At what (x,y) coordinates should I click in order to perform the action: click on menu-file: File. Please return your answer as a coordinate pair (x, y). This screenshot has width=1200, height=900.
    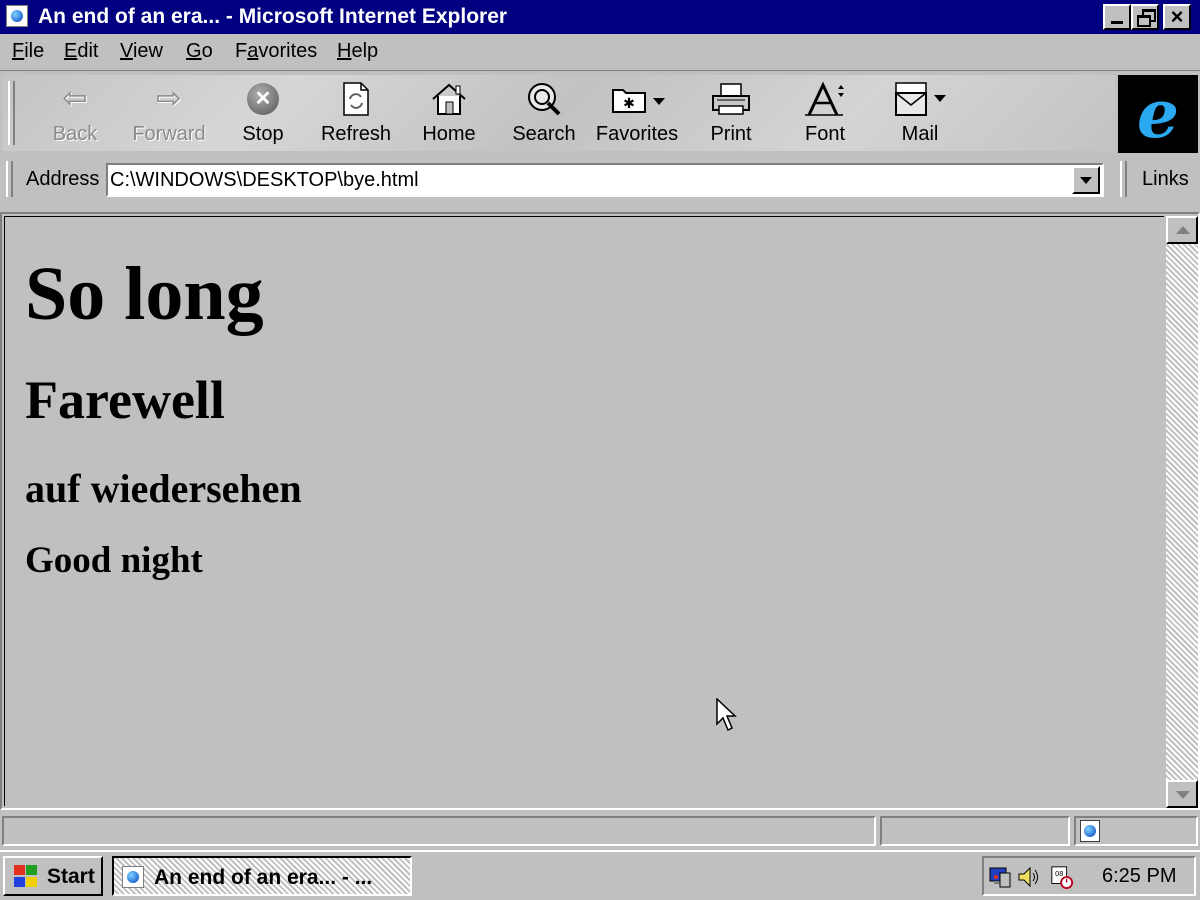
    Looking at the image, I should click on (28, 51).